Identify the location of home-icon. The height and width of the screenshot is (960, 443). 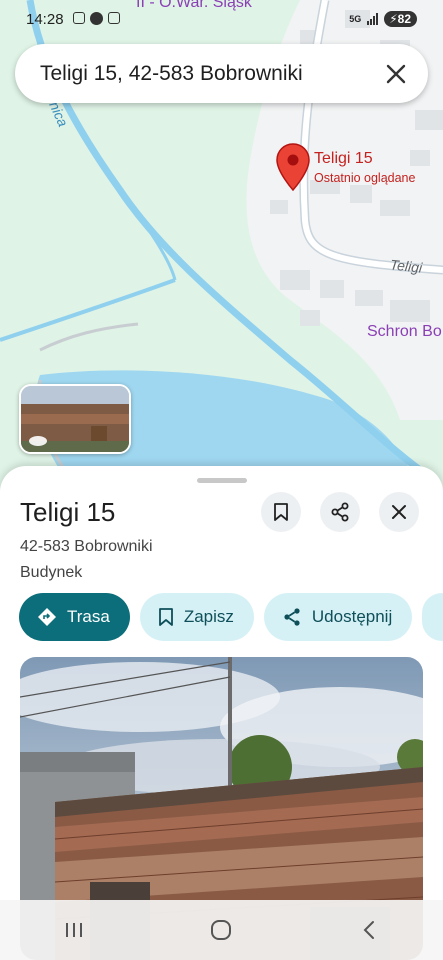
(221, 930).